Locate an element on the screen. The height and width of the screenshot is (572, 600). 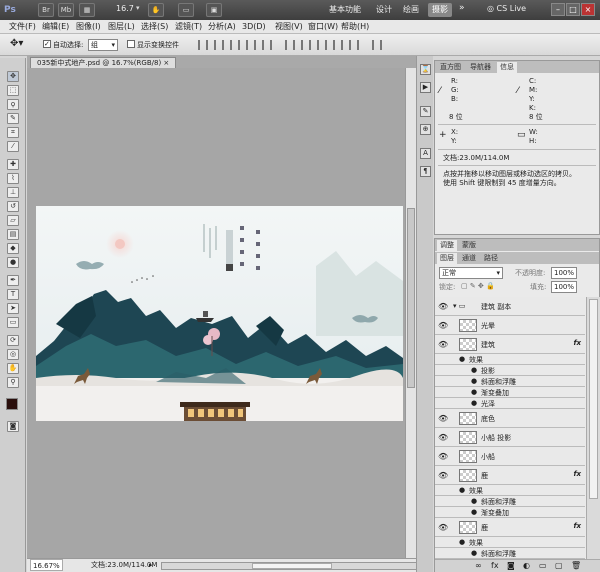
3d-rotate-tool-icon: ⟳ is located at coordinates (13, 340).